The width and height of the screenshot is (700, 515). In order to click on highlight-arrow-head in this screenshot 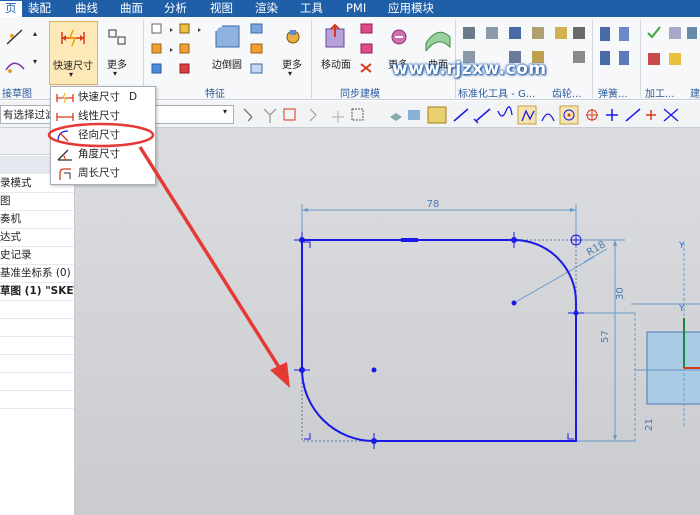, I will do `click(280, 375)`.